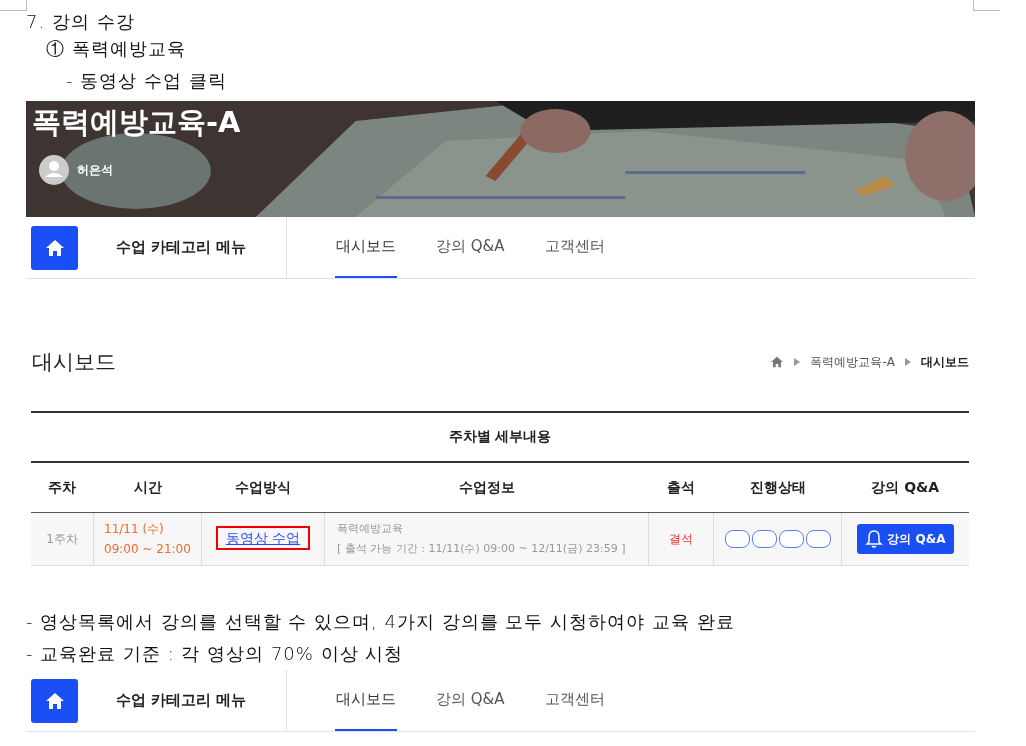 This screenshot has height=746, width=1026. Describe the element at coordinates (263, 538) in the screenshot. I see `video-lesson-link: 동영상 수업` at that location.